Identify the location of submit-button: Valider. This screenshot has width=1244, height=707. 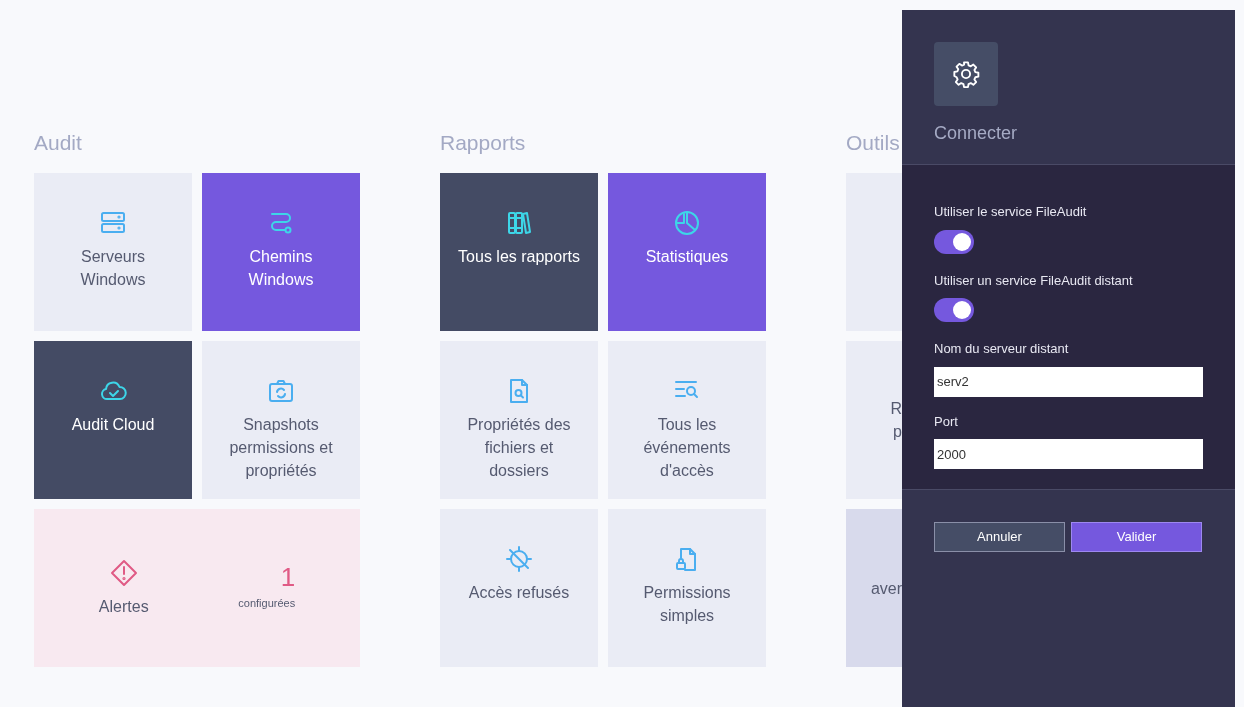
(1136, 537).